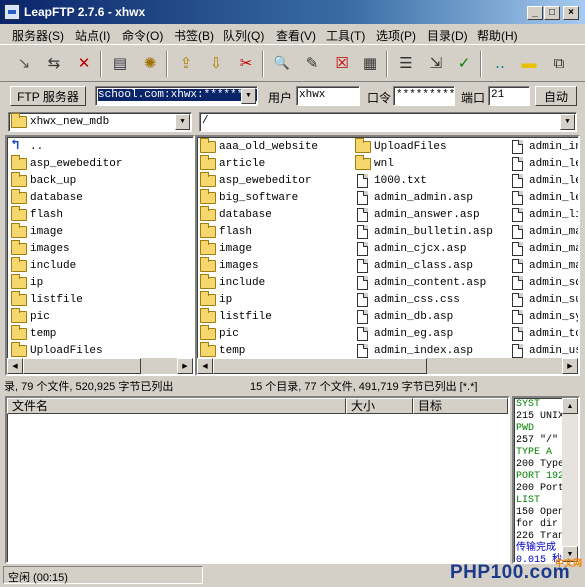  I want to click on list-item: admin_eg.asp, so click(404, 333).